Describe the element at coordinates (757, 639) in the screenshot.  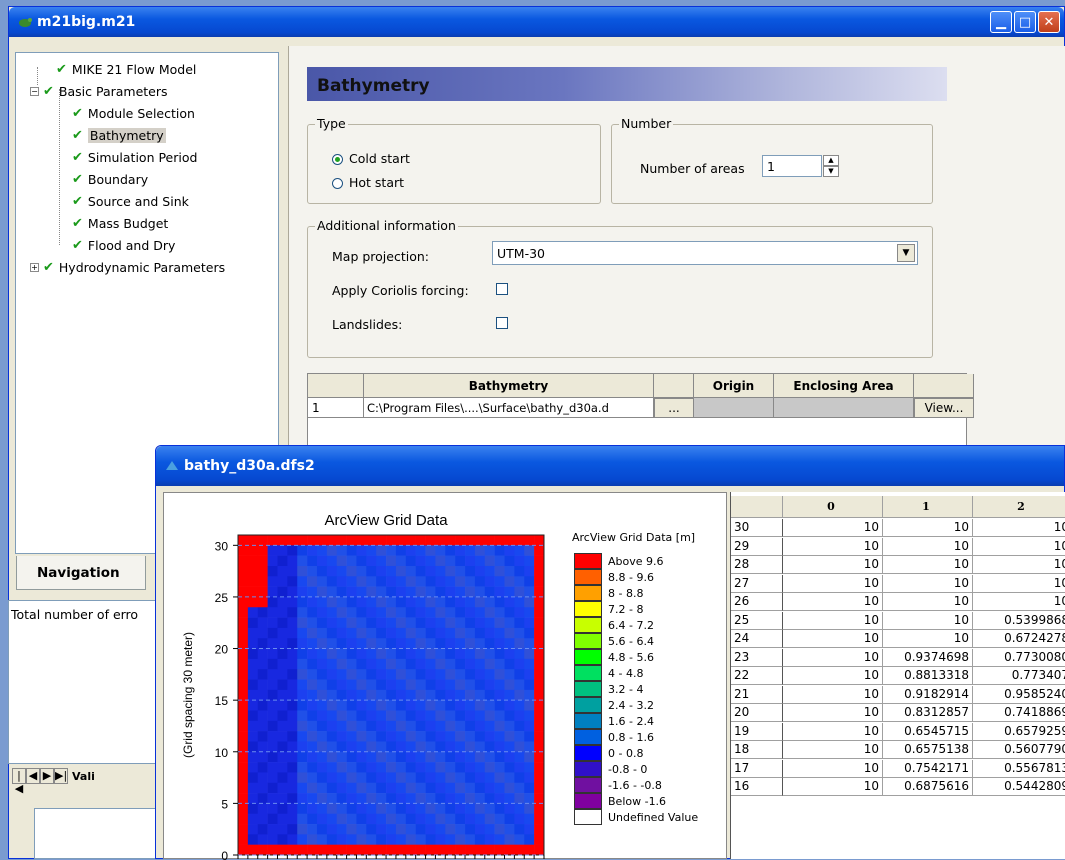
I see `table-row-header: 24` at that location.